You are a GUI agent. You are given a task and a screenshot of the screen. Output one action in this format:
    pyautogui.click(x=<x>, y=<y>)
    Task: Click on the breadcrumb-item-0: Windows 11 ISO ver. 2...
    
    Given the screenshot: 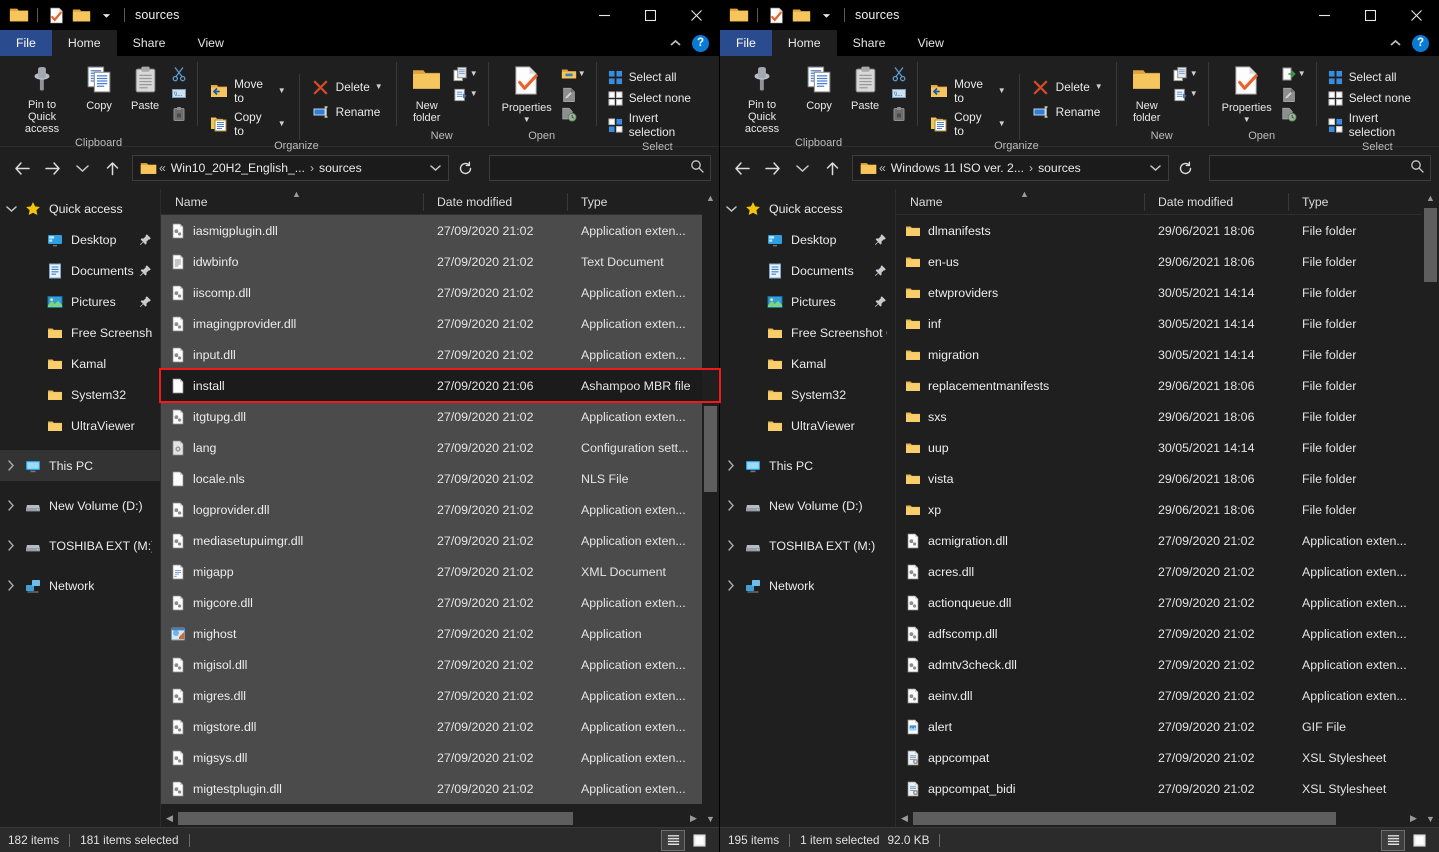 What is the action you would take?
    pyautogui.click(x=957, y=168)
    